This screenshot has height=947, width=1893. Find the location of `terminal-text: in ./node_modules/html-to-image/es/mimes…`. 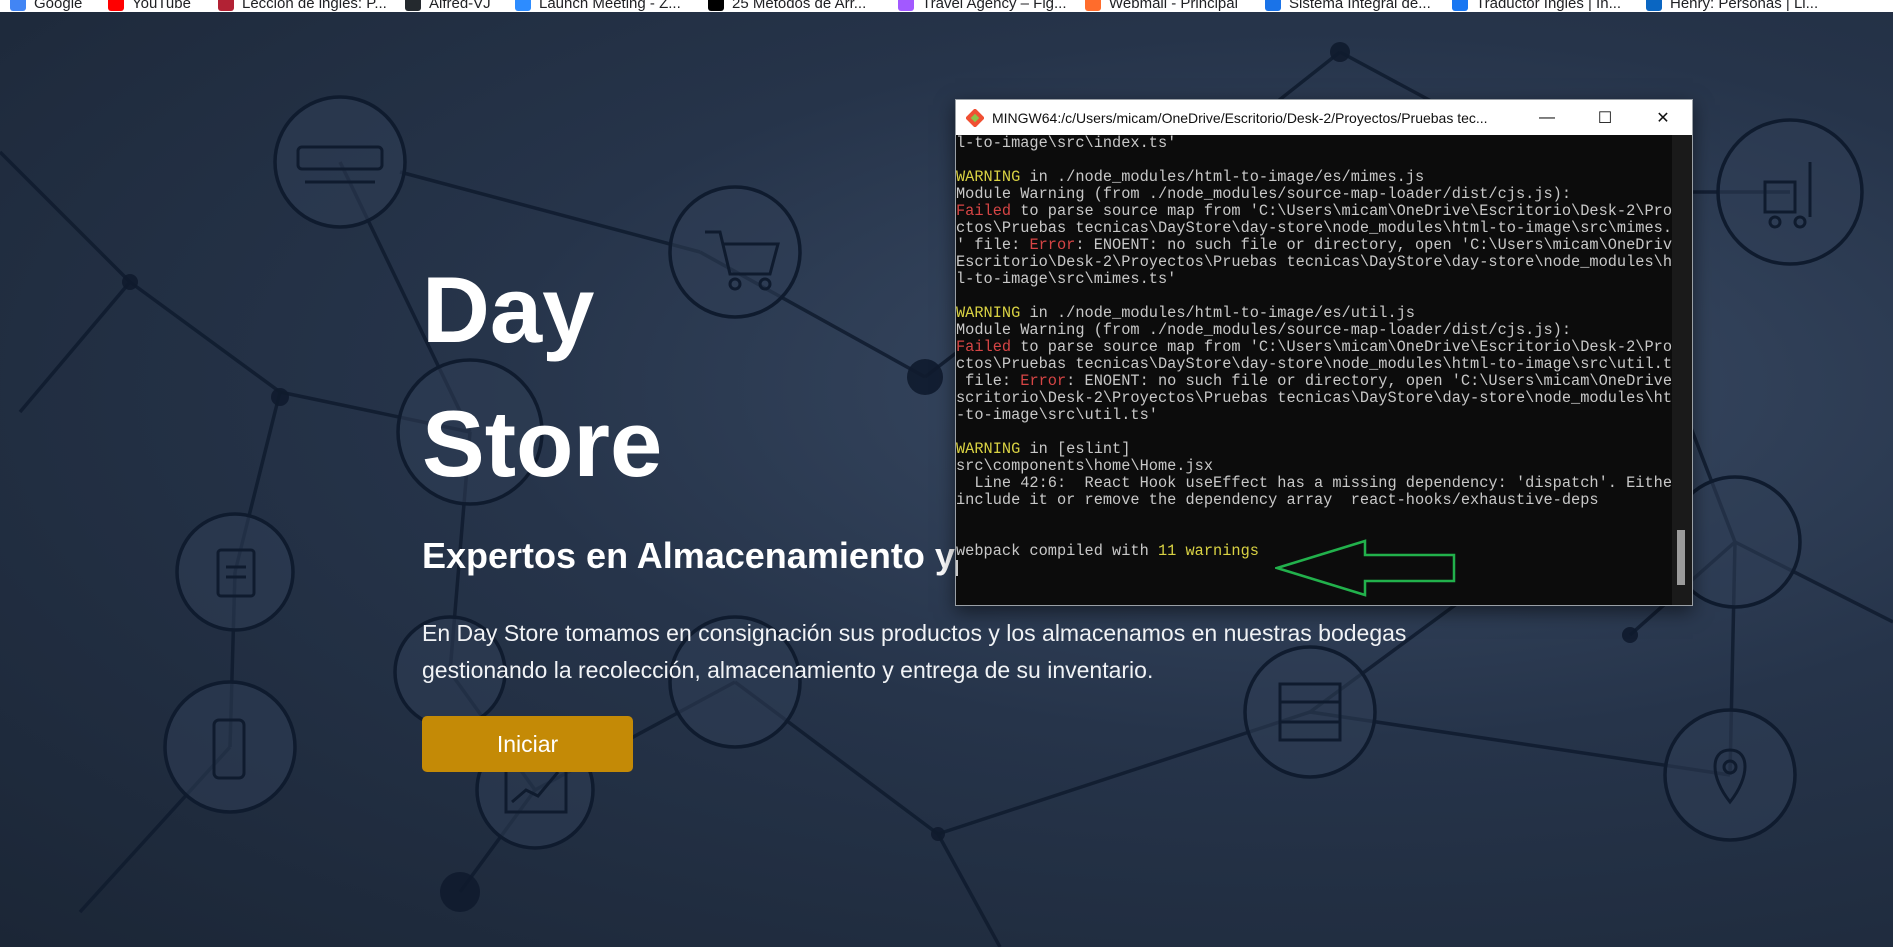

terminal-text: in ./node_modules/html-to-image/es/mimes… is located at coordinates (1222, 177).